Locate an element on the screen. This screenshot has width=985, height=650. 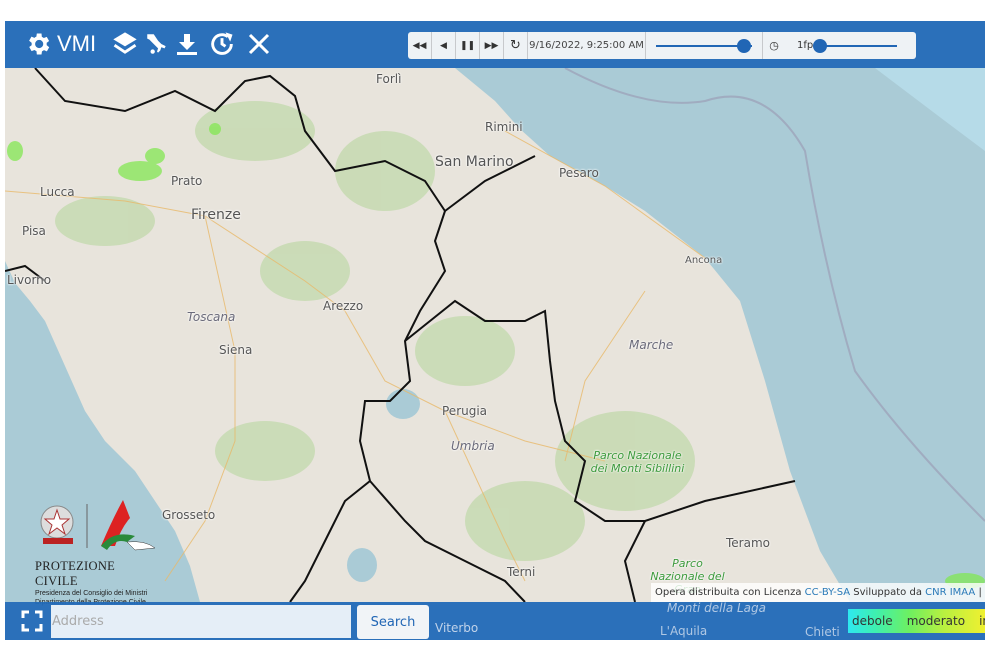
app-title: VMI is located at coordinates (77, 43).